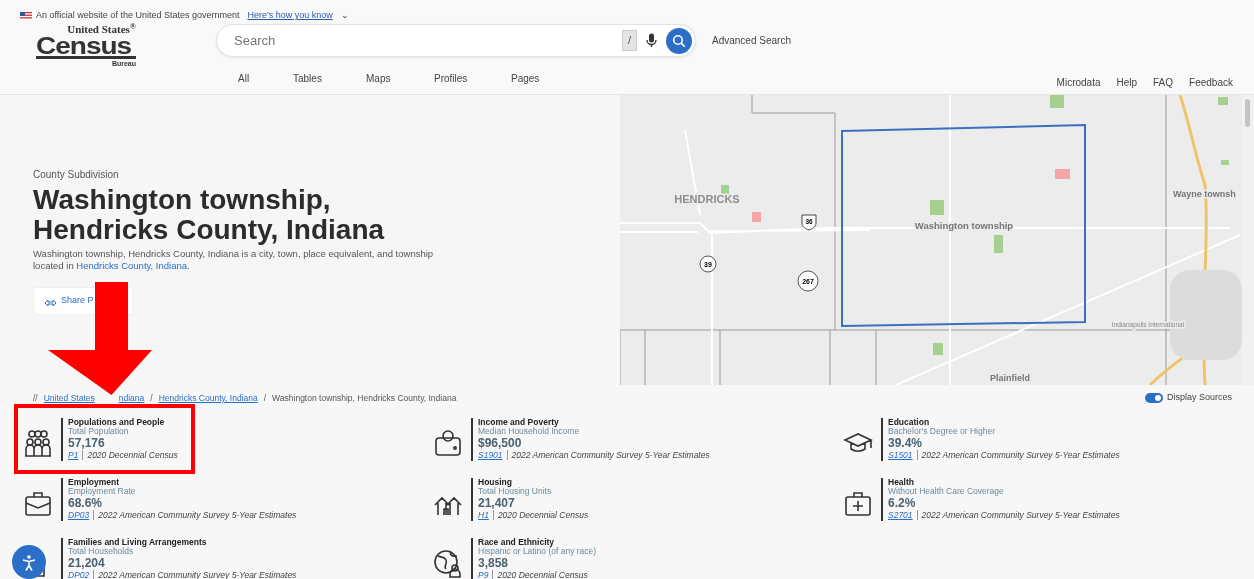 The height and width of the screenshot is (579, 1254). I want to click on utility-link: Microdata, so click(1078, 82).